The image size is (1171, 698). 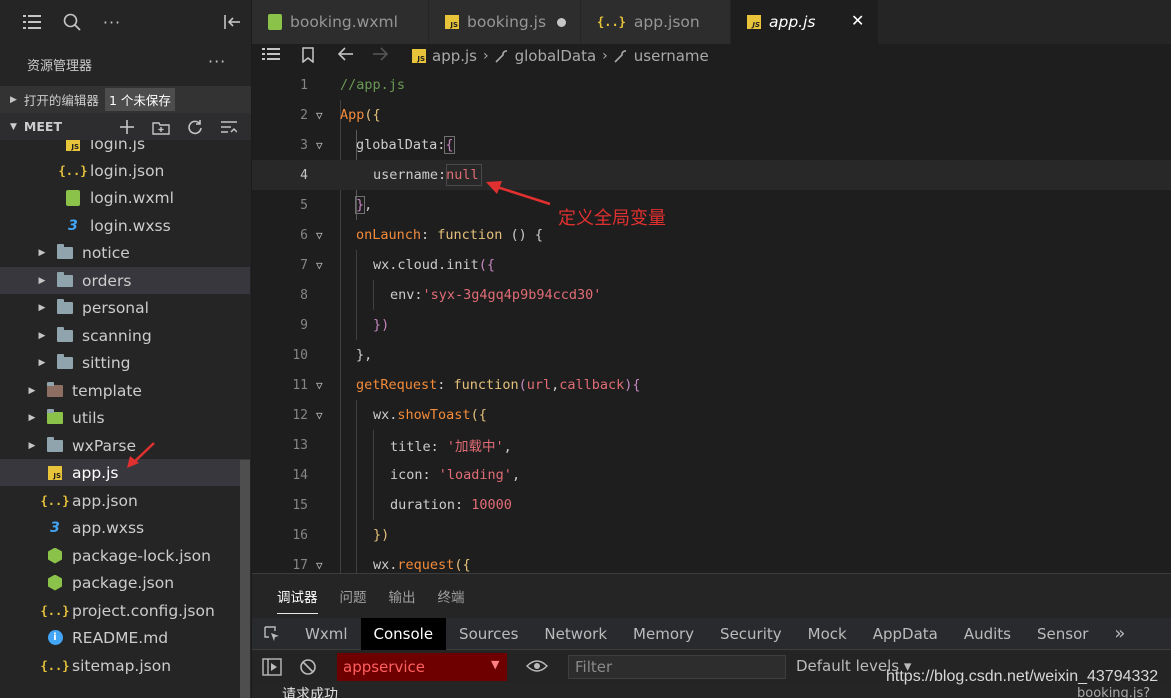 What do you see at coordinates (403, 633) in the screenshot?
I see `devtab-console: Console` at bounding box center [403, 633].